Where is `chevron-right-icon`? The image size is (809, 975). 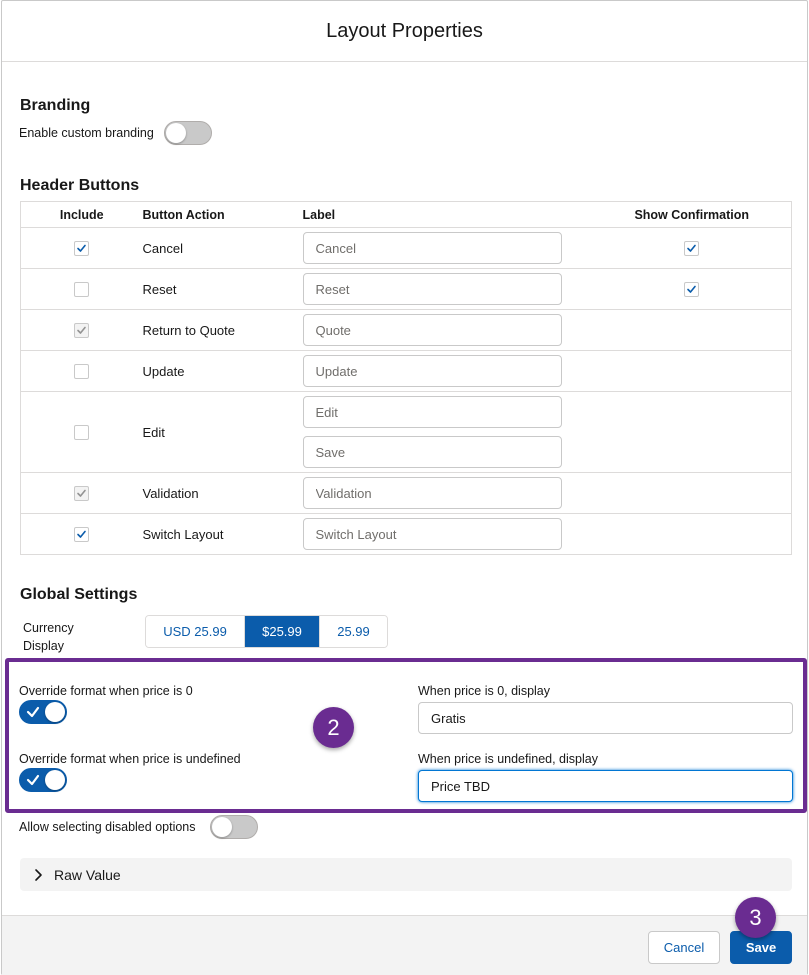
chevron-right-icon is located at coordinates (38, 874).